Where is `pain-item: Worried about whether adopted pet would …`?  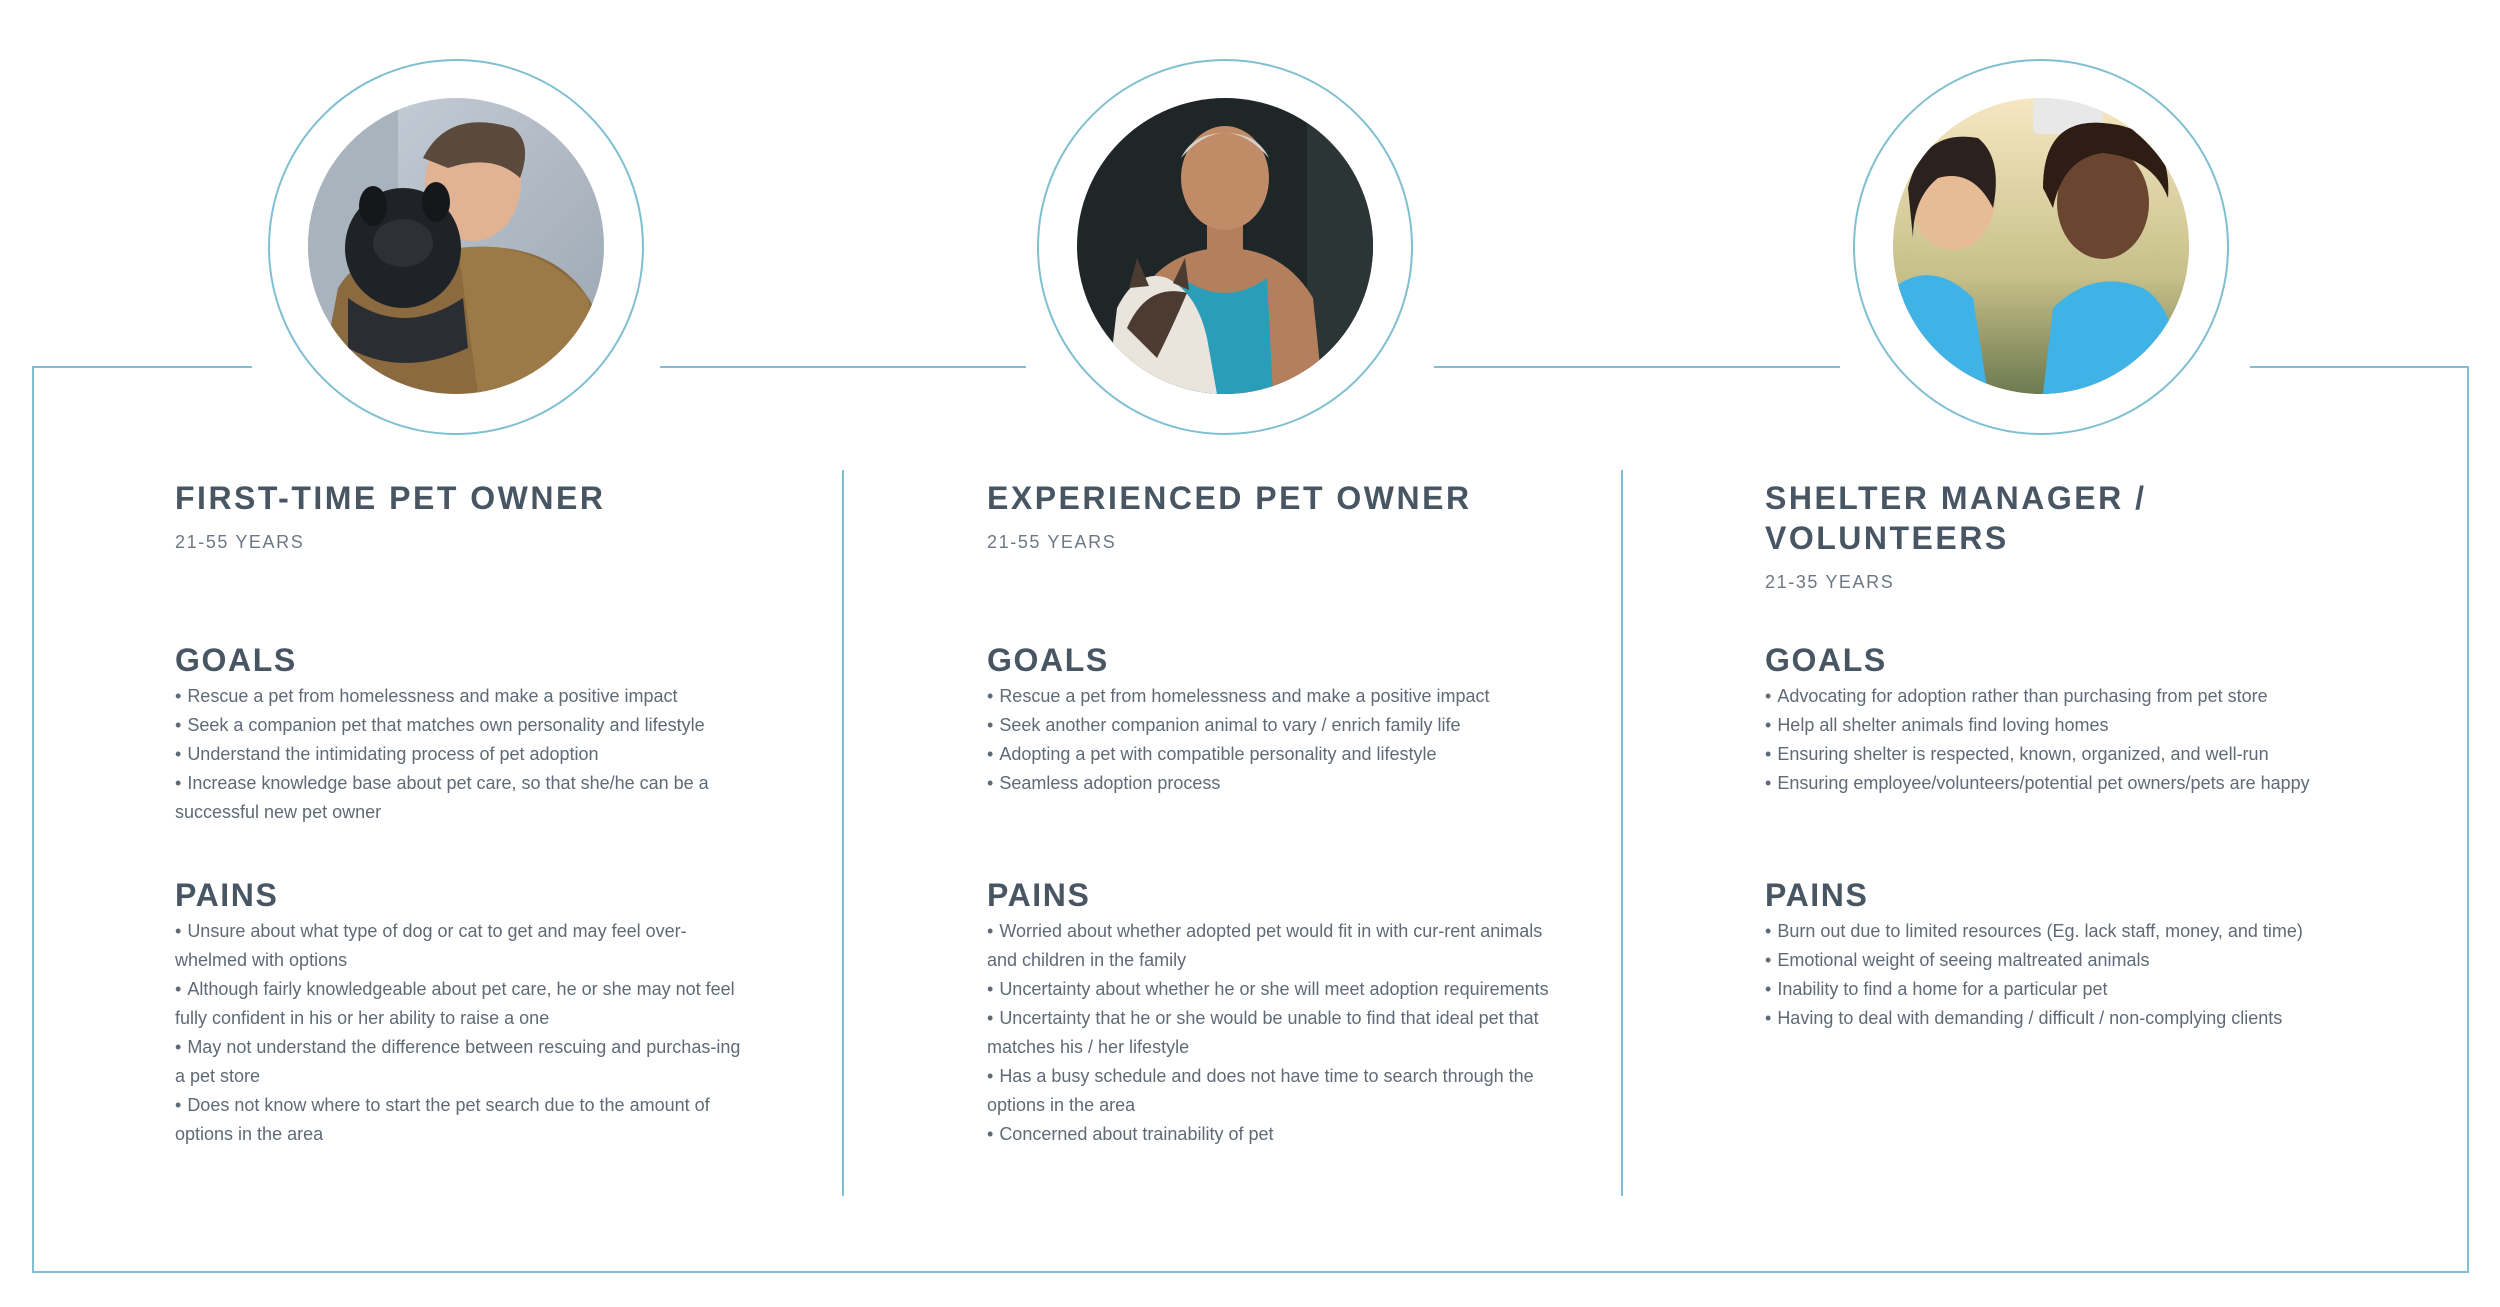 pain-item: Worried about whether adopted pet would … is located at coordinates (1272, 946).